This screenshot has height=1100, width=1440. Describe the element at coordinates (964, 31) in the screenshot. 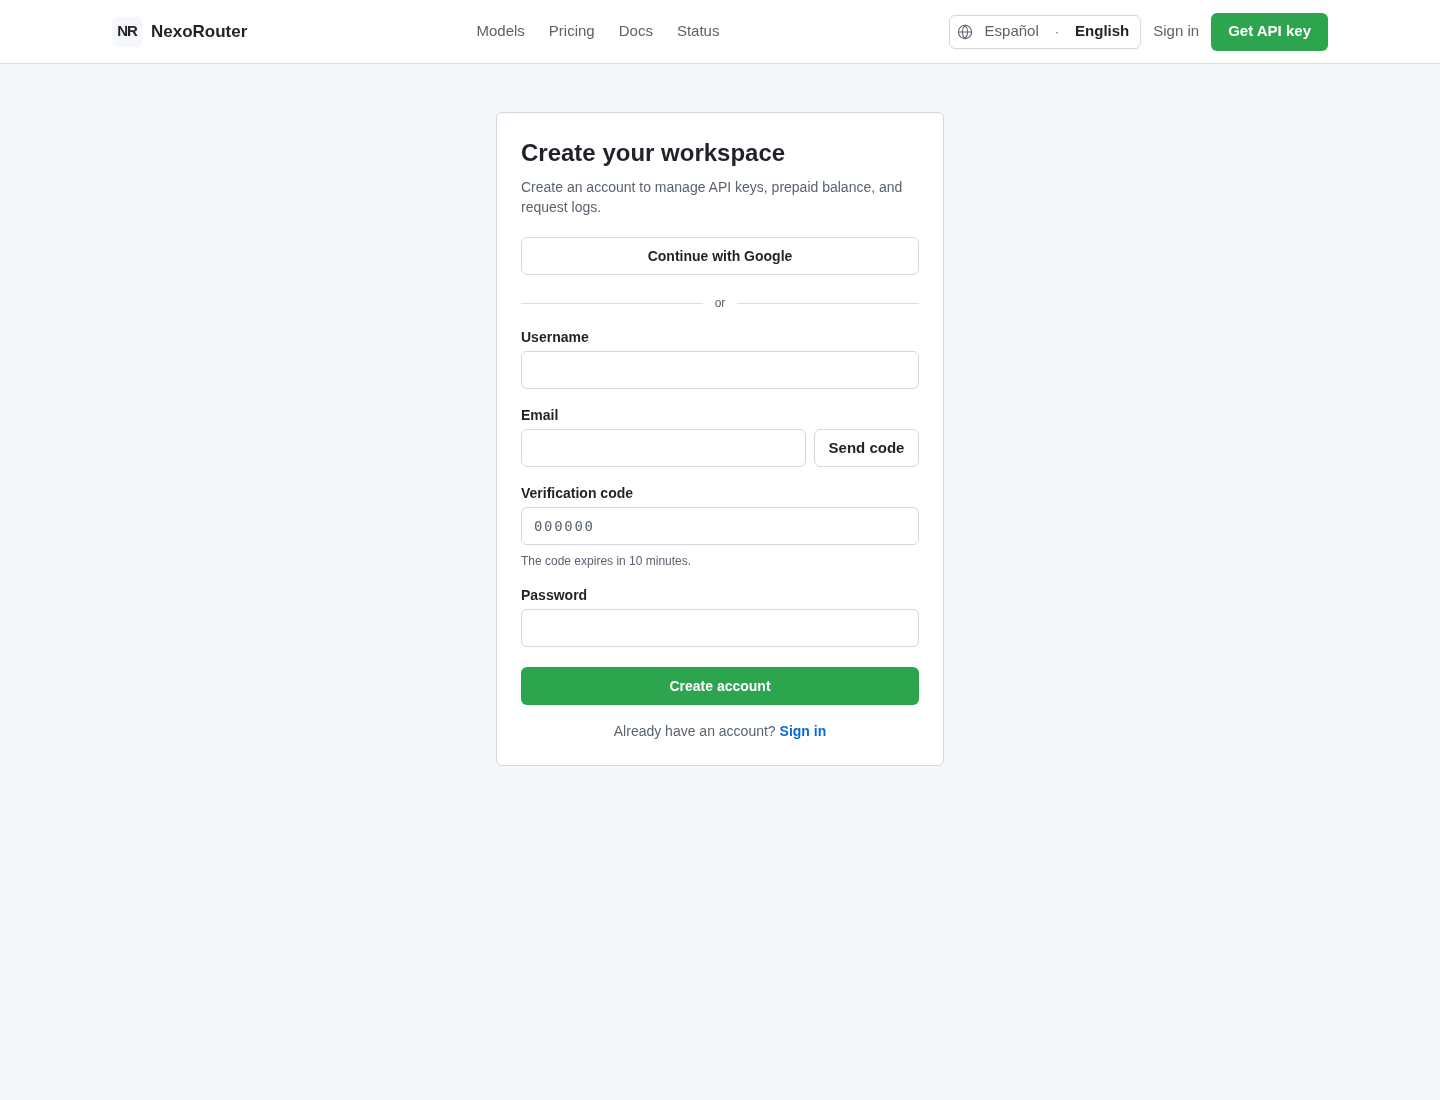

I see `globe-icon` at that location.